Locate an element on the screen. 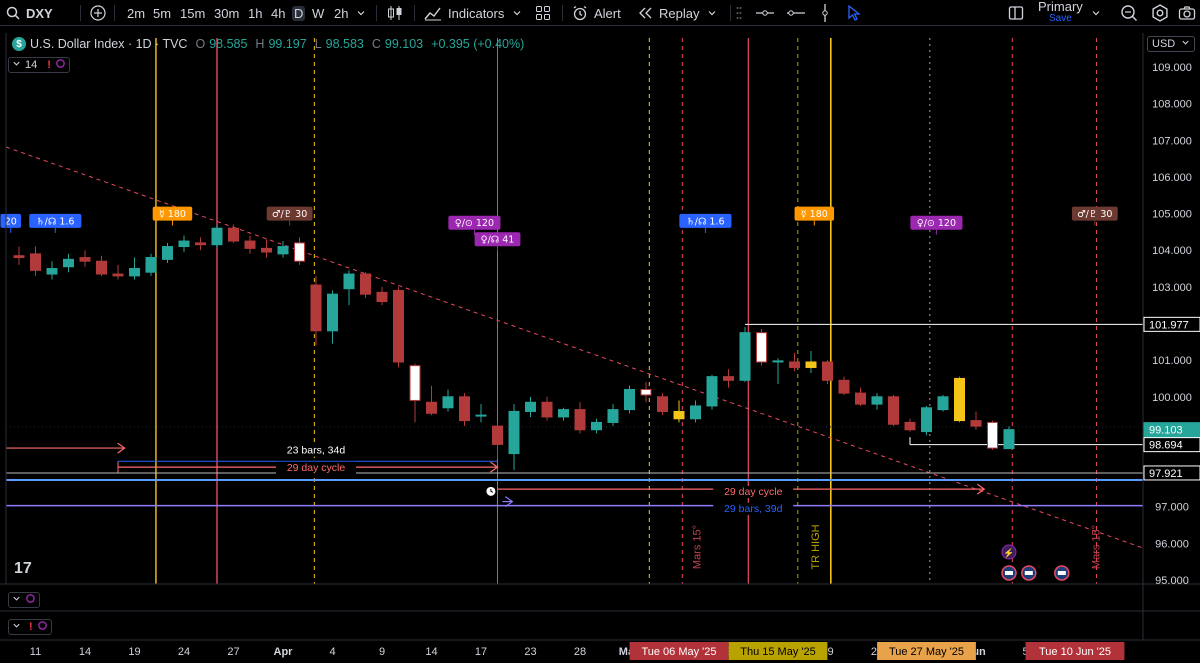 This screenshot has width=1200, height=663. timeframe-1h: 1h is located at coordinates (255, 13).